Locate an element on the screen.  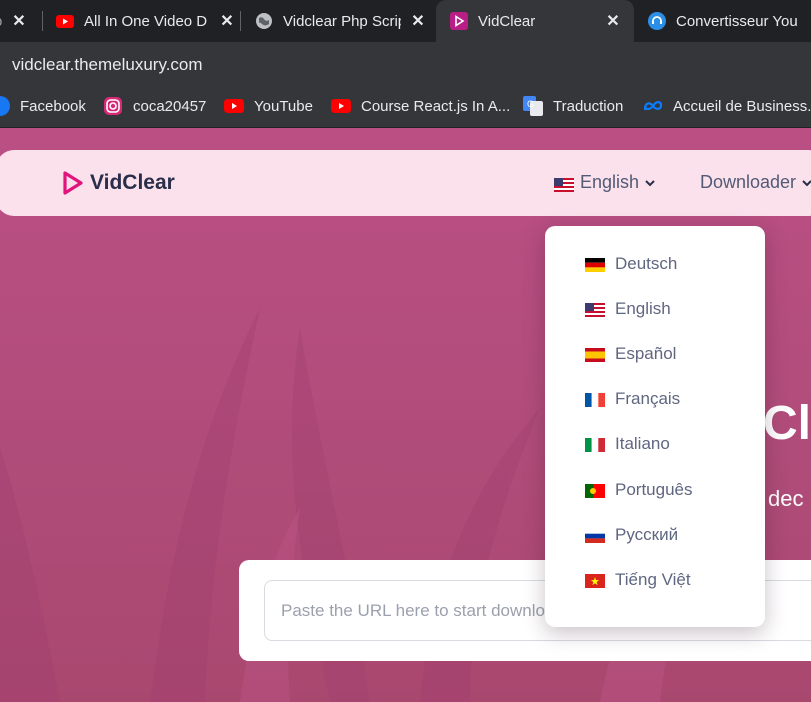
tab-all-in-one: All In One Video D ✕ is located at coordinates (146, 21).